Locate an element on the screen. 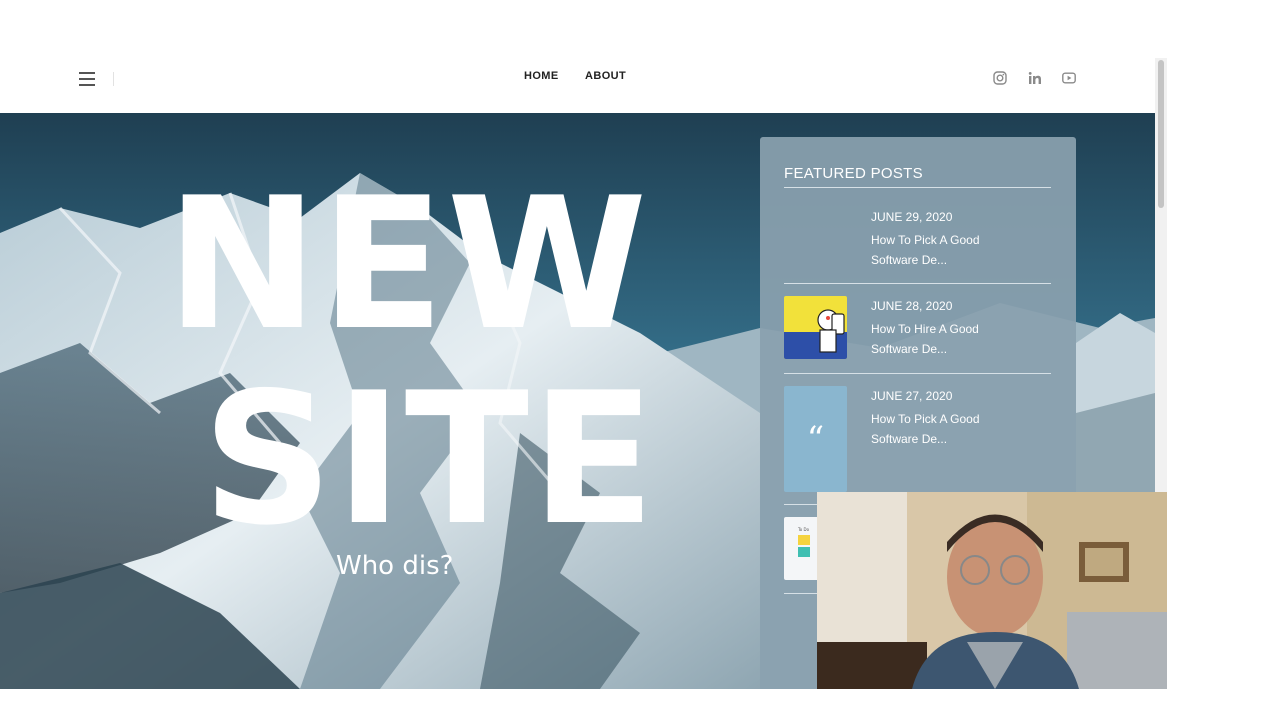 This screenshot has height=720, width=1280. quote-icon: “ is located at coordinates (815, 439).